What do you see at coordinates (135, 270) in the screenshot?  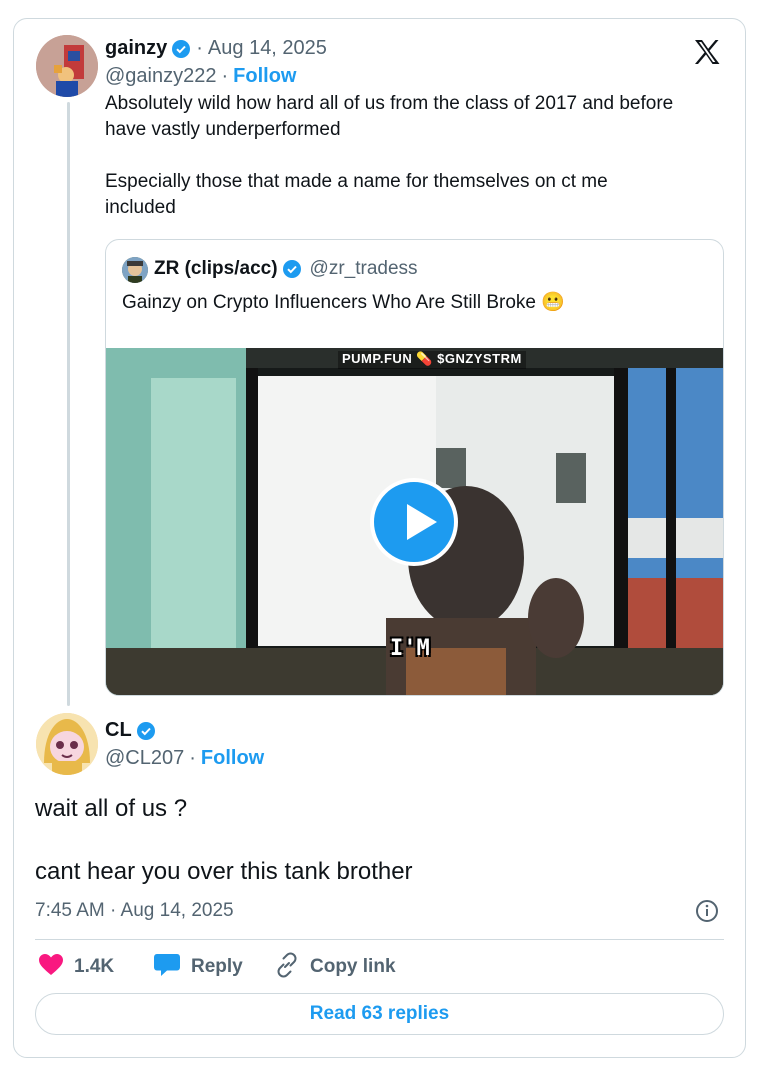 I see `quoted-author-avatar` at bounding box center [135, 270].